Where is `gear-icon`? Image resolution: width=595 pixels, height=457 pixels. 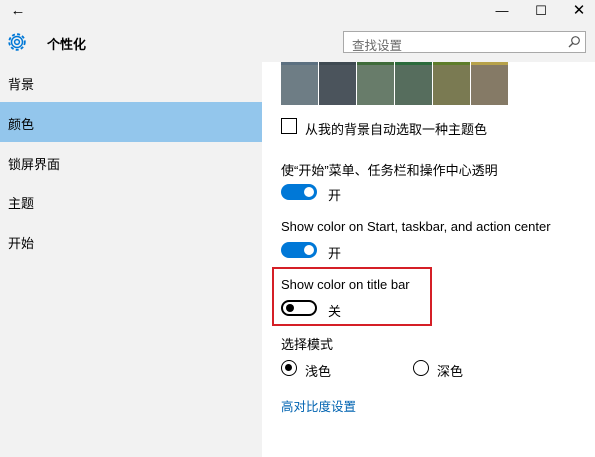 gear-icon is located at coordinates (17, 42).